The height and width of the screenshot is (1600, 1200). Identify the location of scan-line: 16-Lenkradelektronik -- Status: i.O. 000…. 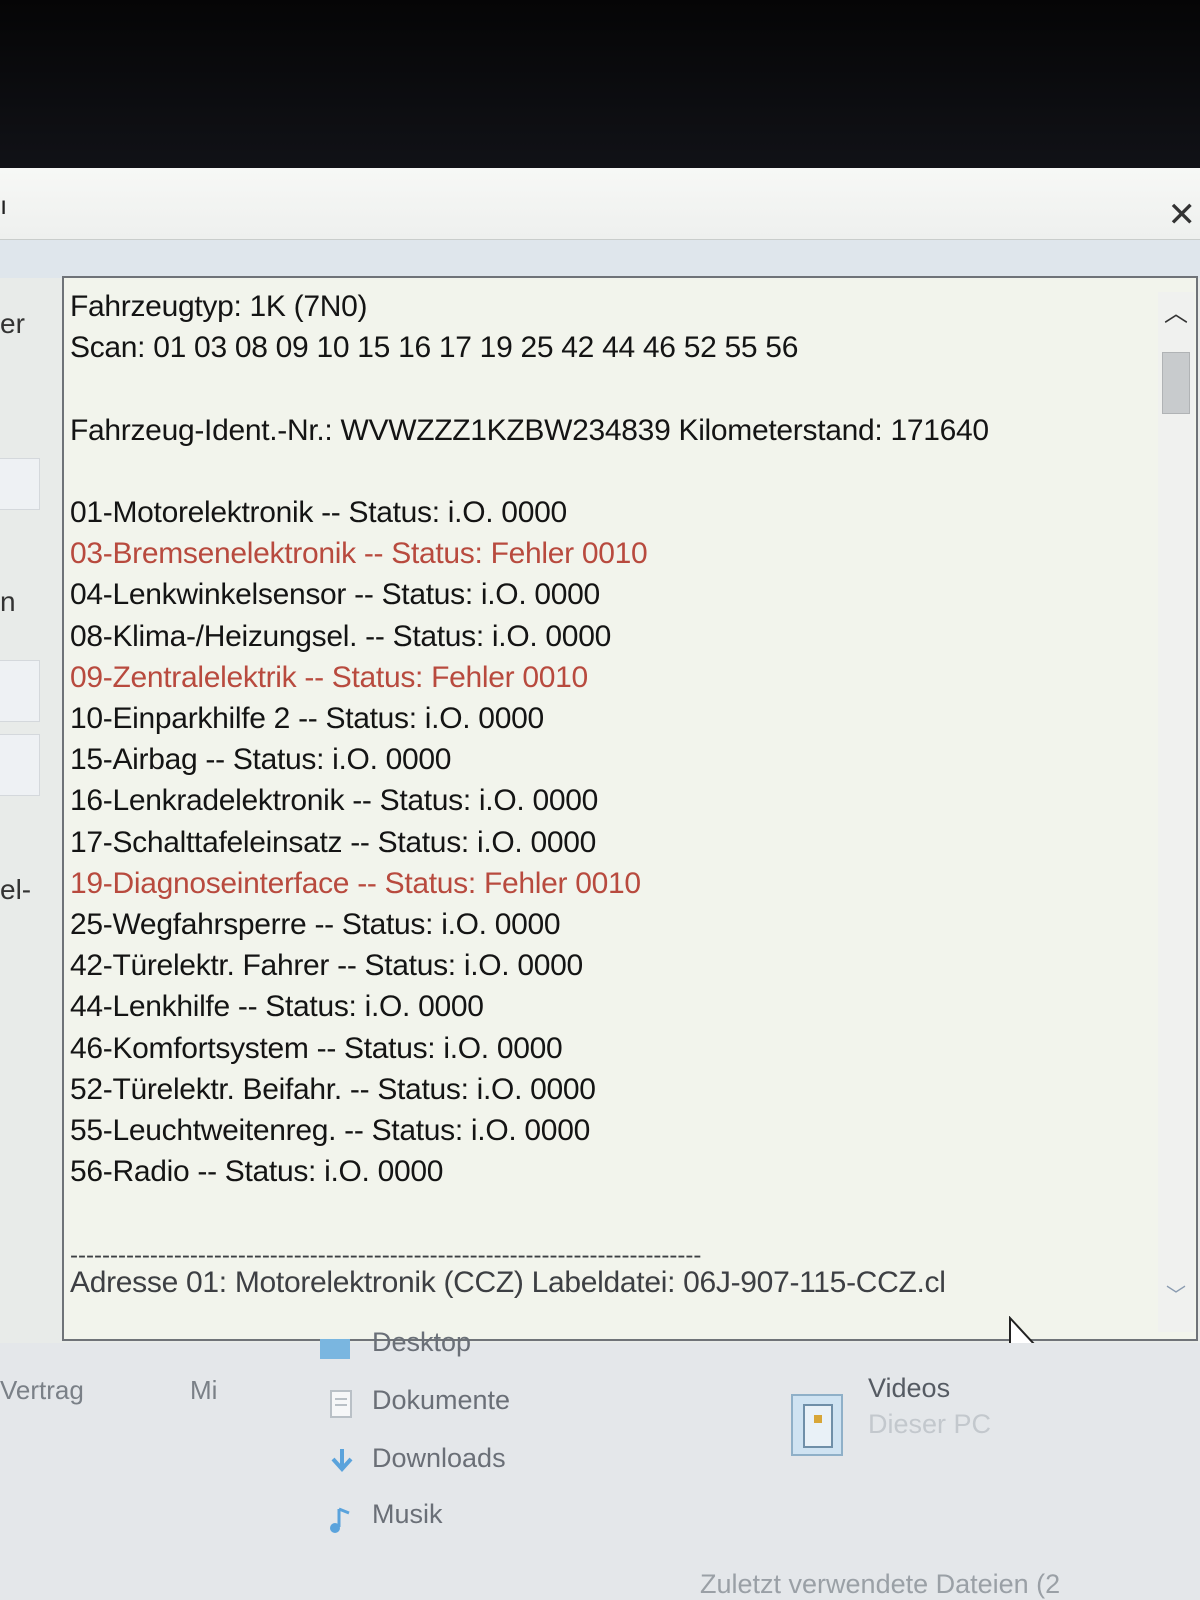
(334, 801).